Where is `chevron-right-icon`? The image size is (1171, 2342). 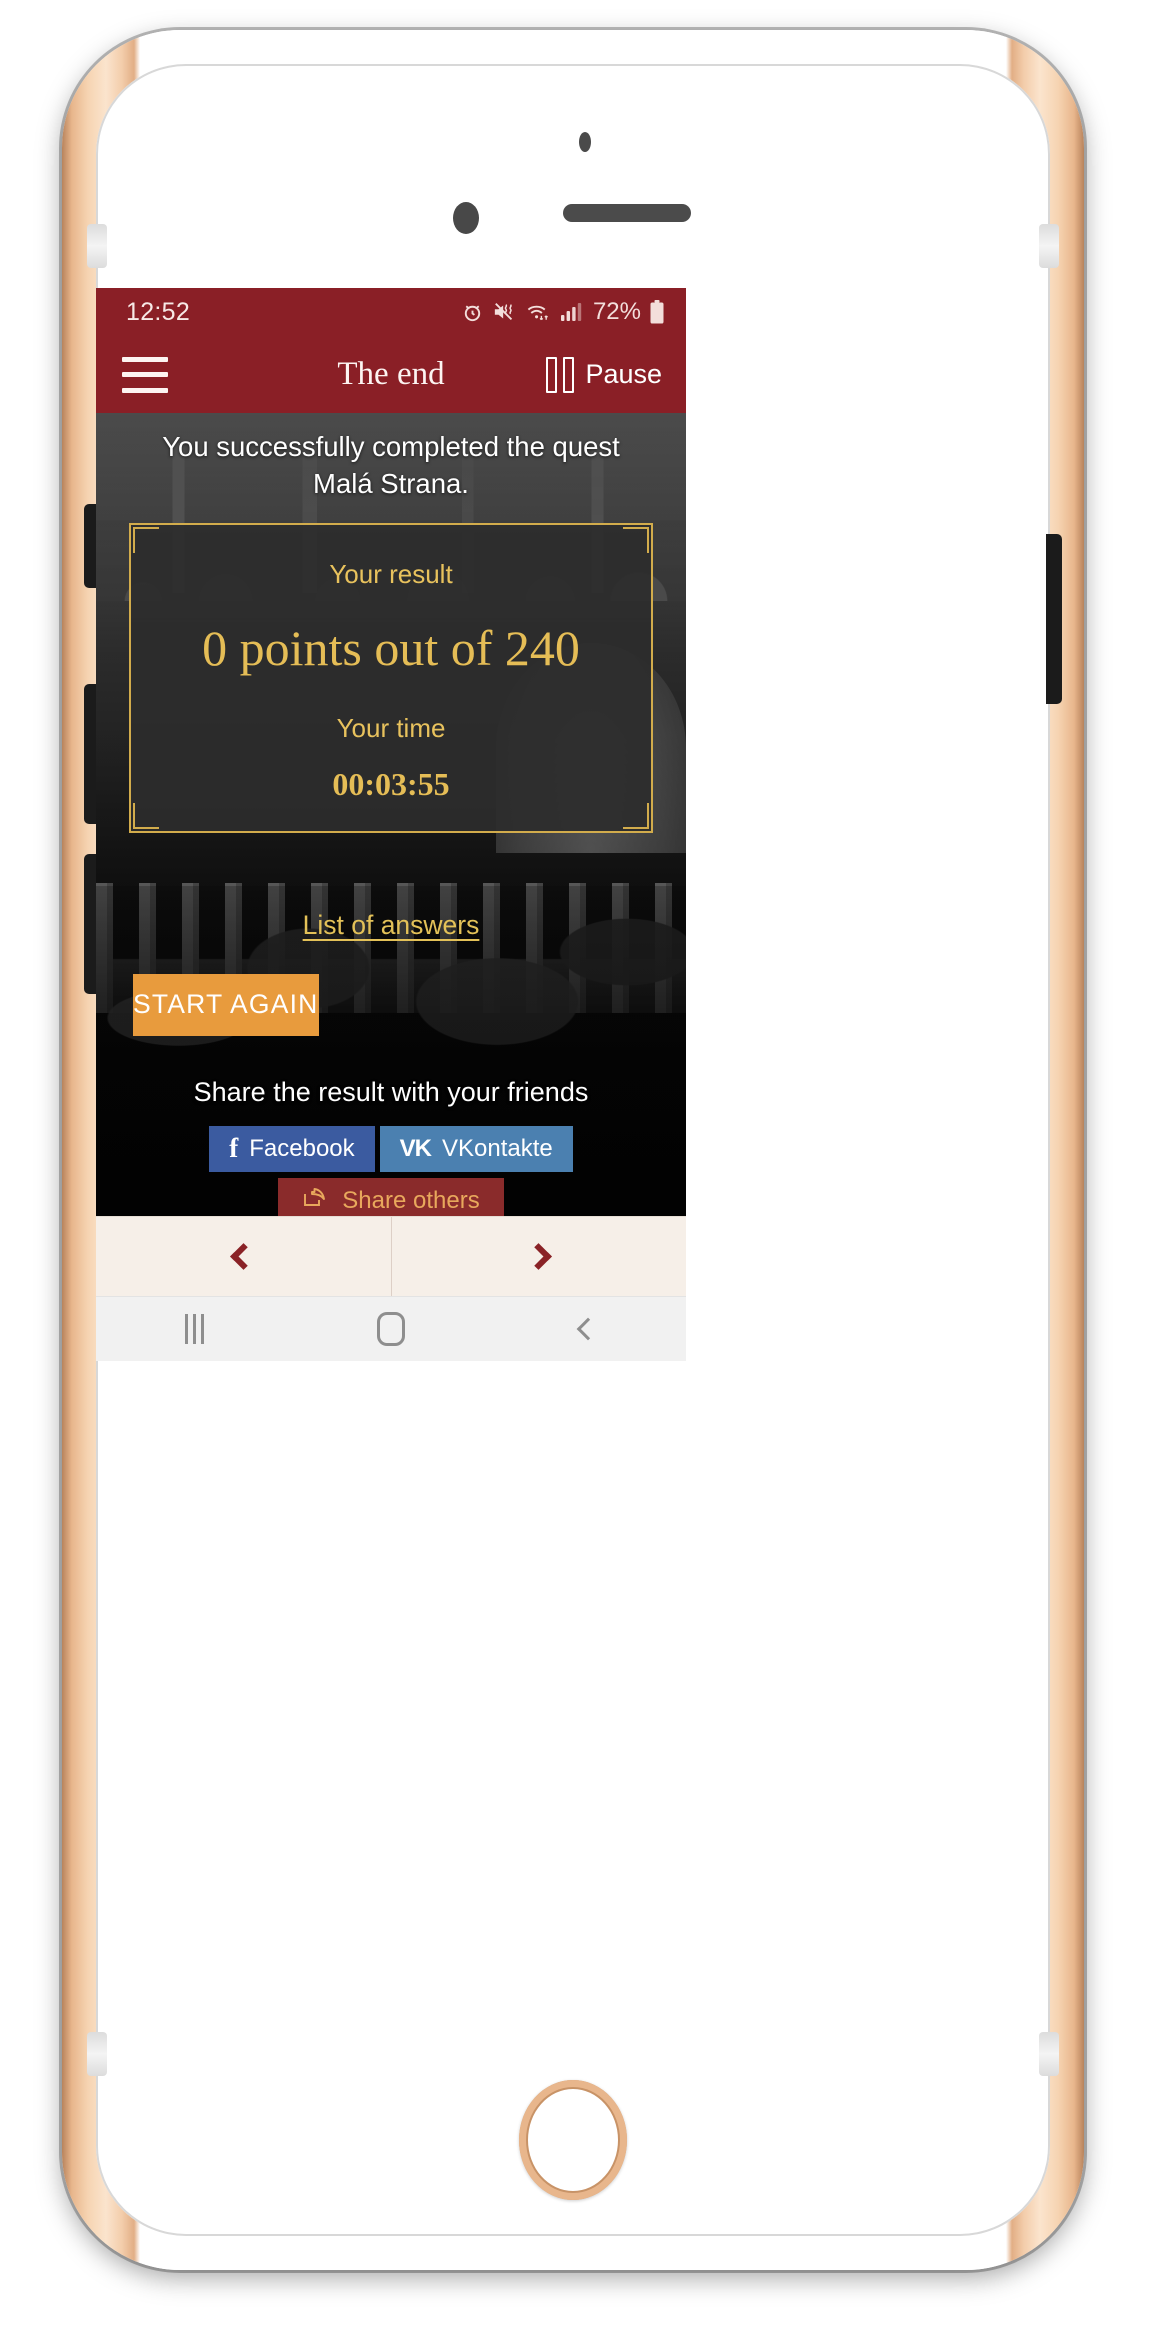 chevron-right-icon is located at coordinates (539, 1256).